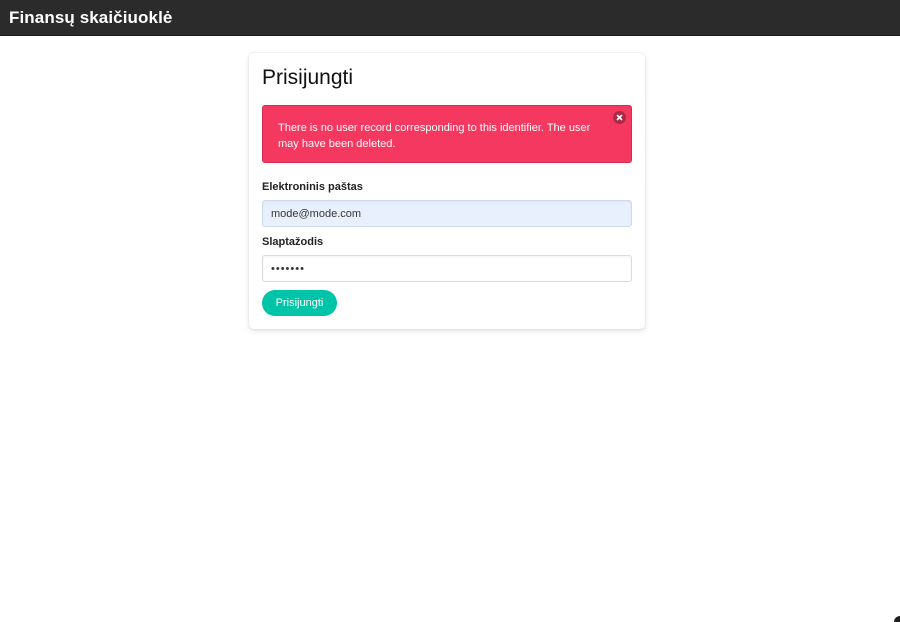  Describe the element at coordinates (299, 303) in the screenshot. I see `login-button: Prisijungti` at that location.